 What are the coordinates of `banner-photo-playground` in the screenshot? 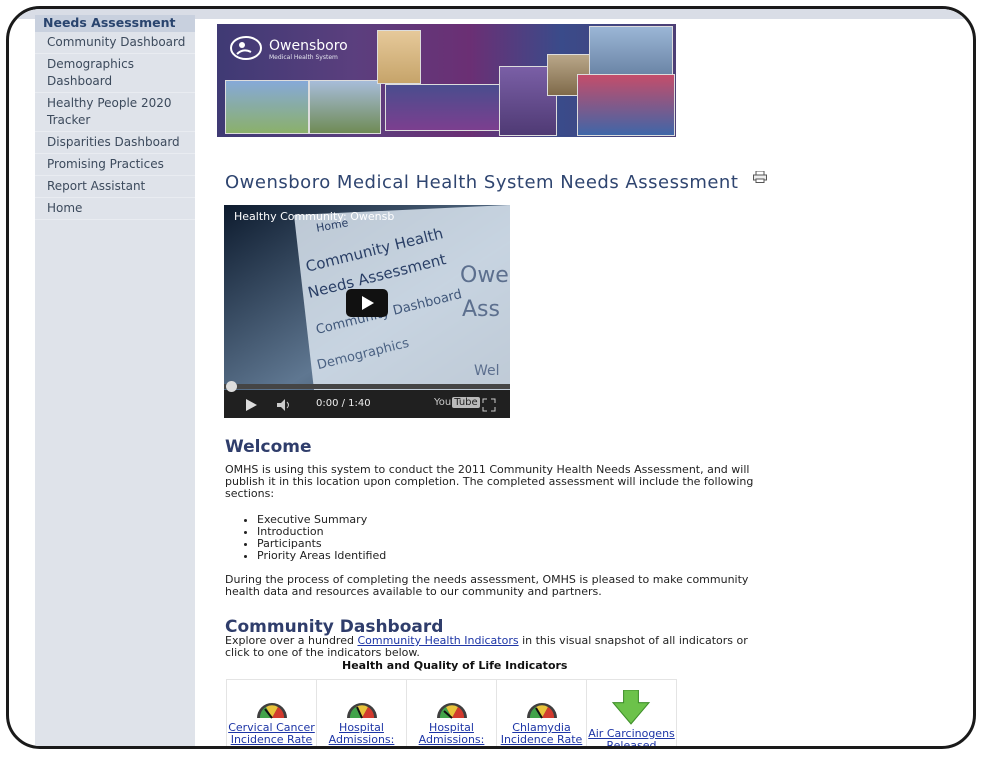 It's located at (267, 107).